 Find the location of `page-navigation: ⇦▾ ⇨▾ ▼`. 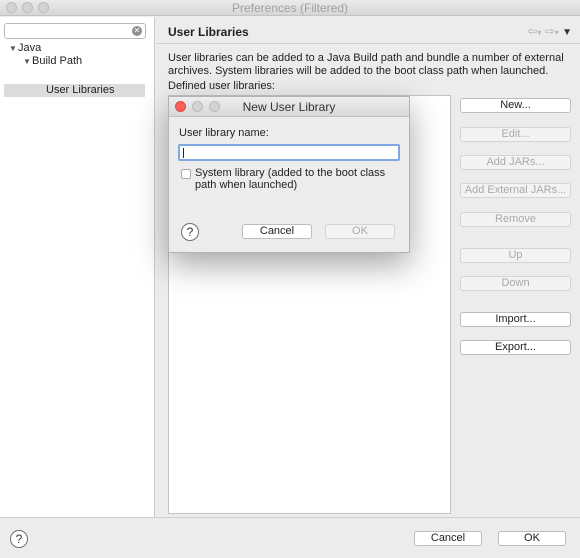

page-navigation: ⇦▾ ⇨▾ ▼ is located at coordinates (549, 31).